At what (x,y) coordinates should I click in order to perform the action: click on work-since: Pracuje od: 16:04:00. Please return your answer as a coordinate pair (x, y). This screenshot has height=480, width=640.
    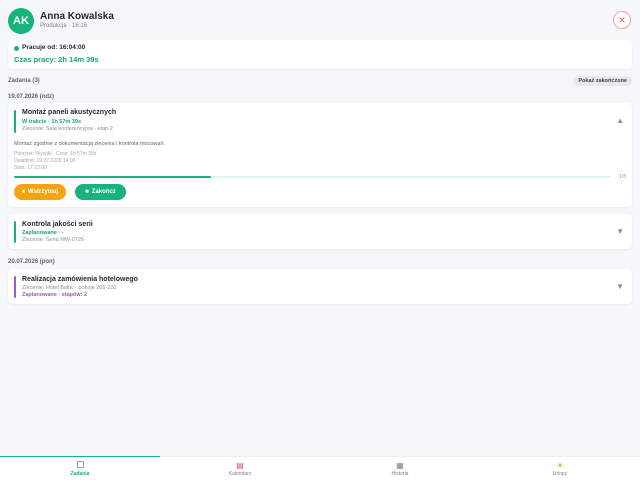
    Looking at the image, I should click on (54, 47).